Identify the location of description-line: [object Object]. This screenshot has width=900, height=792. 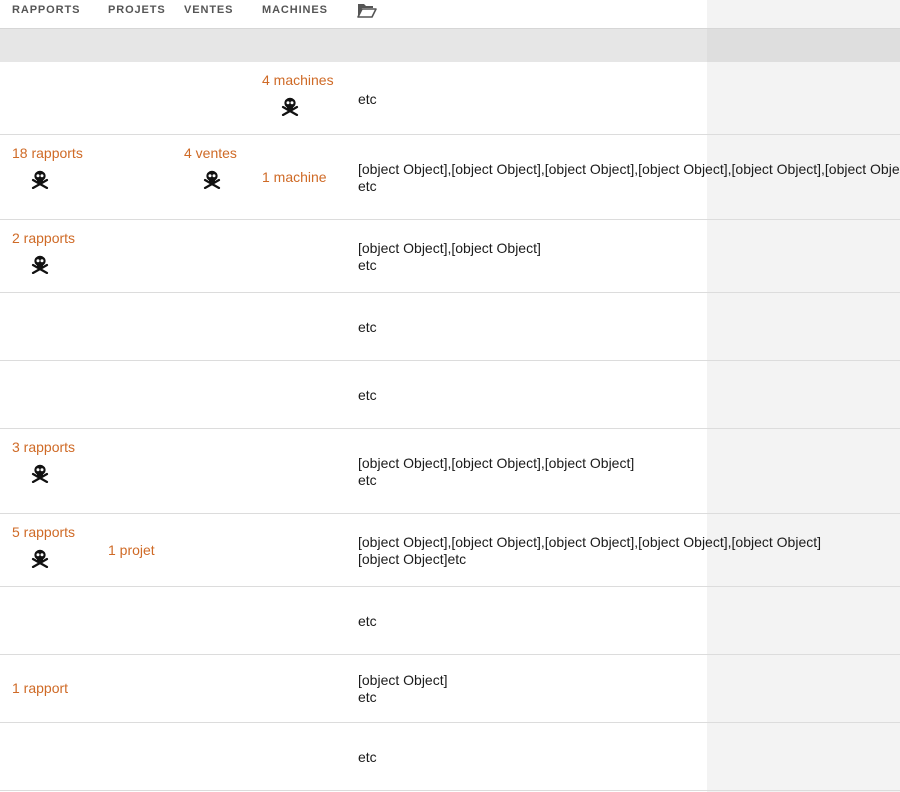
(403, 680).